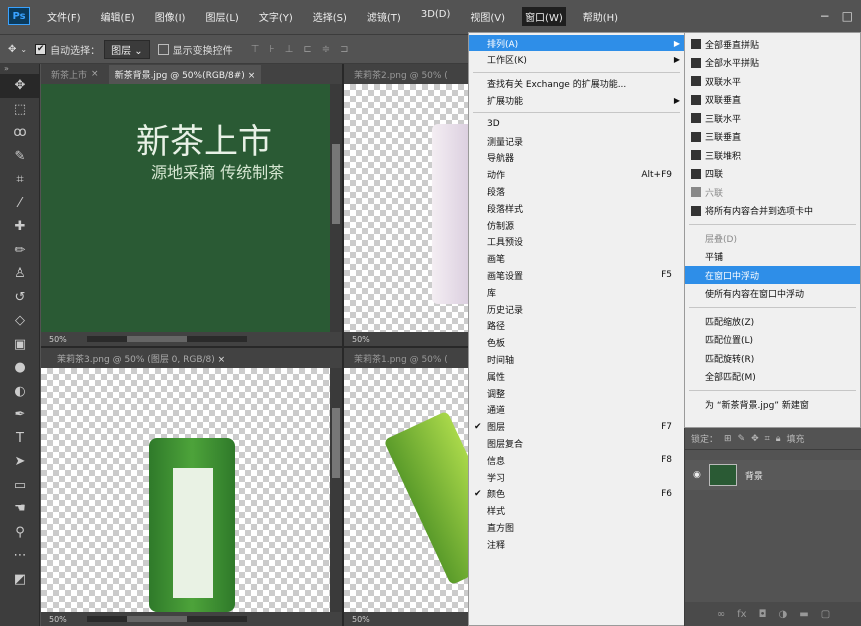 The image size is (861, 626). Describe the element at coordinates (20, 227) in the screenshot. I see `healing-tool-icon: ✚` at that location.